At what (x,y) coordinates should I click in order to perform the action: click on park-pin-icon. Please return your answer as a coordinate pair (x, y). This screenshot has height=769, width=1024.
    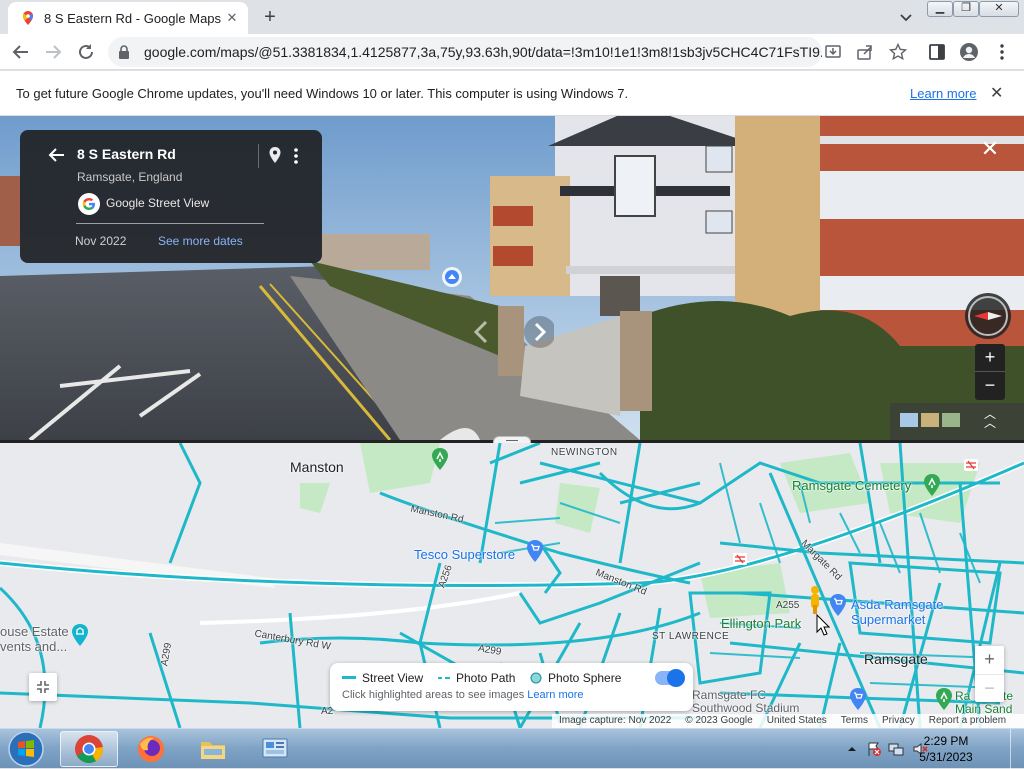
    Looking at the image, I should click on (440, 459).